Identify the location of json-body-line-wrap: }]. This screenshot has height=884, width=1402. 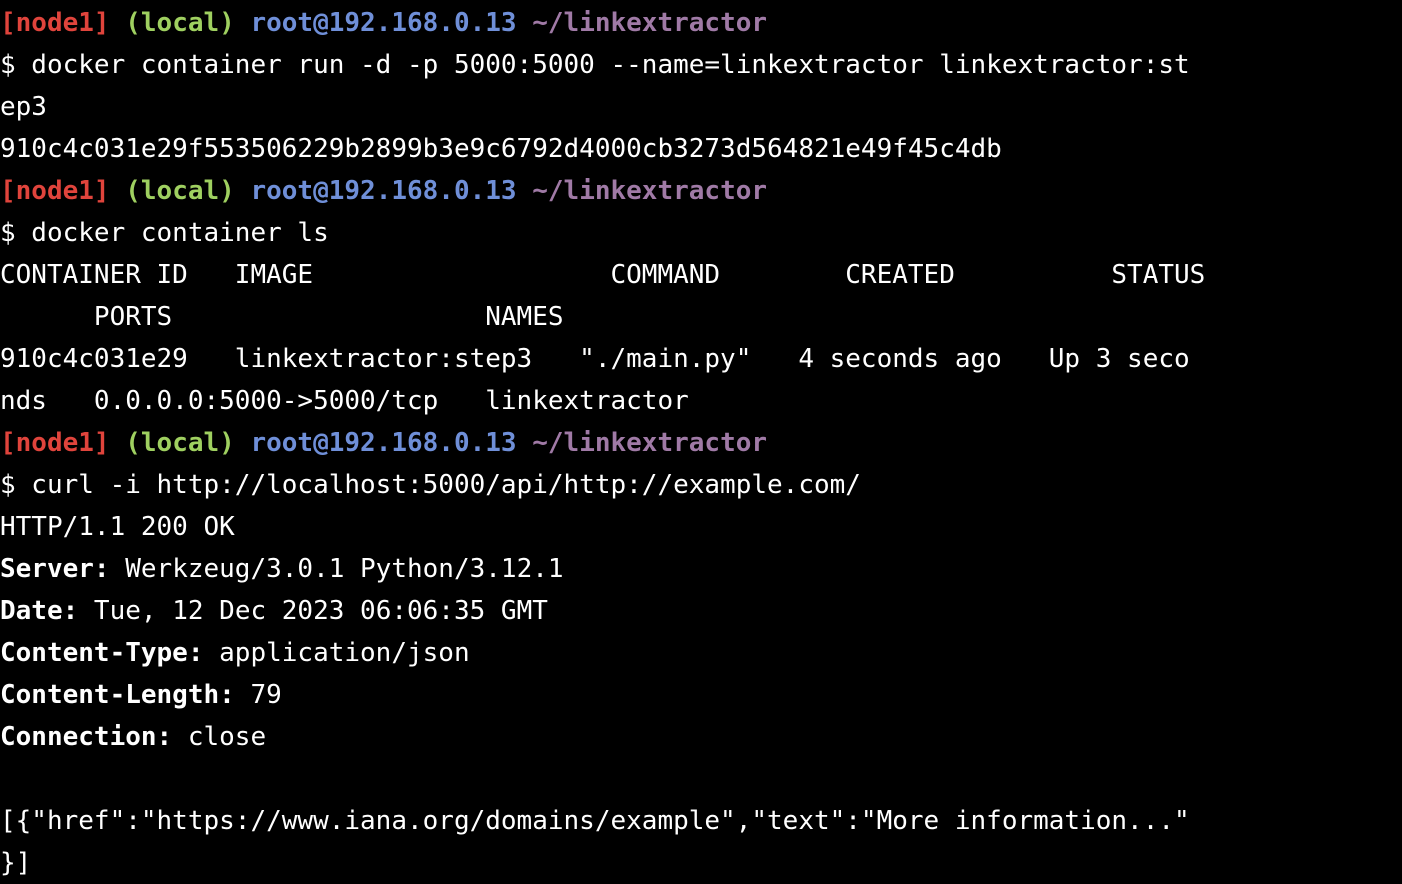
(16, 863).